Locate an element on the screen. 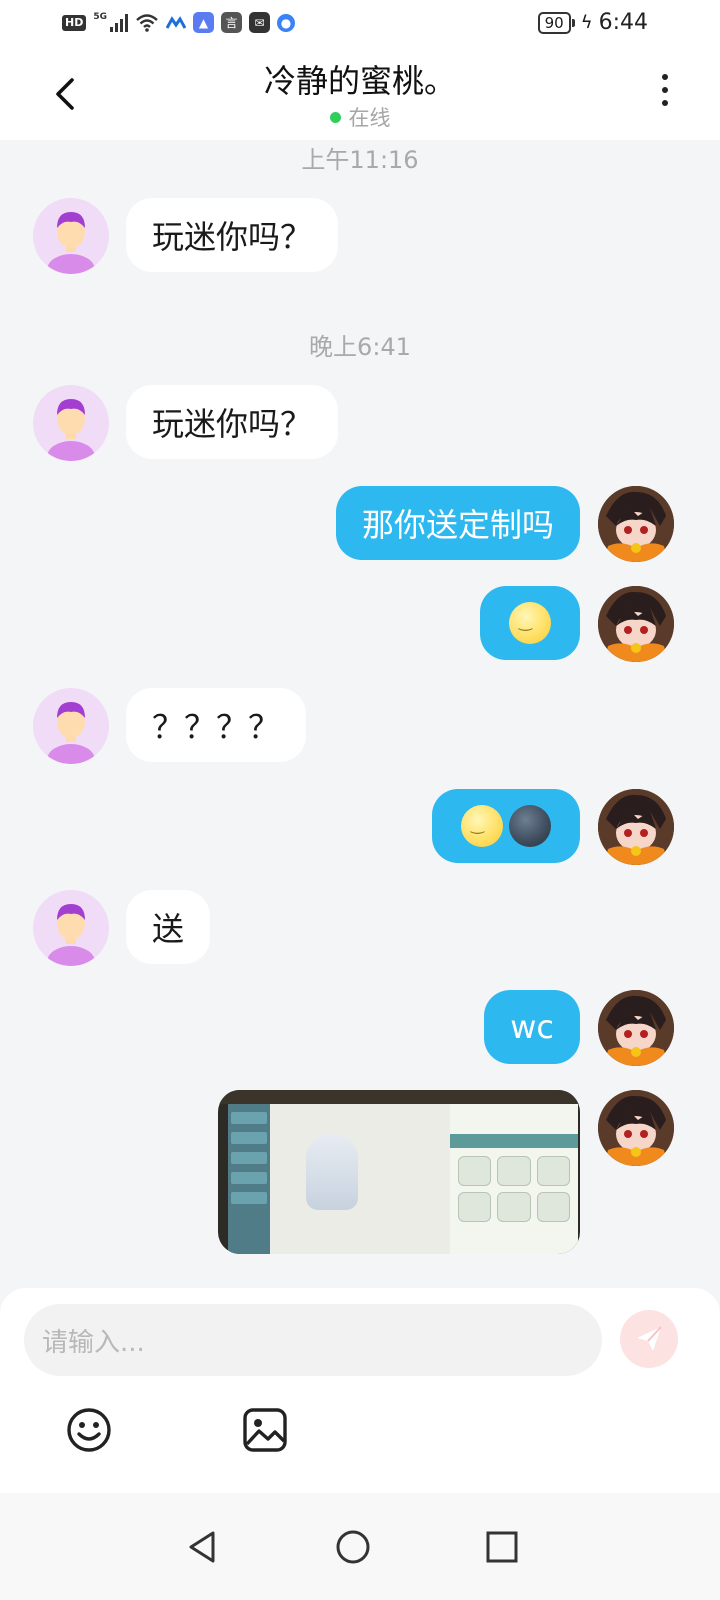  image-message is located at coordinates (399, 1172).